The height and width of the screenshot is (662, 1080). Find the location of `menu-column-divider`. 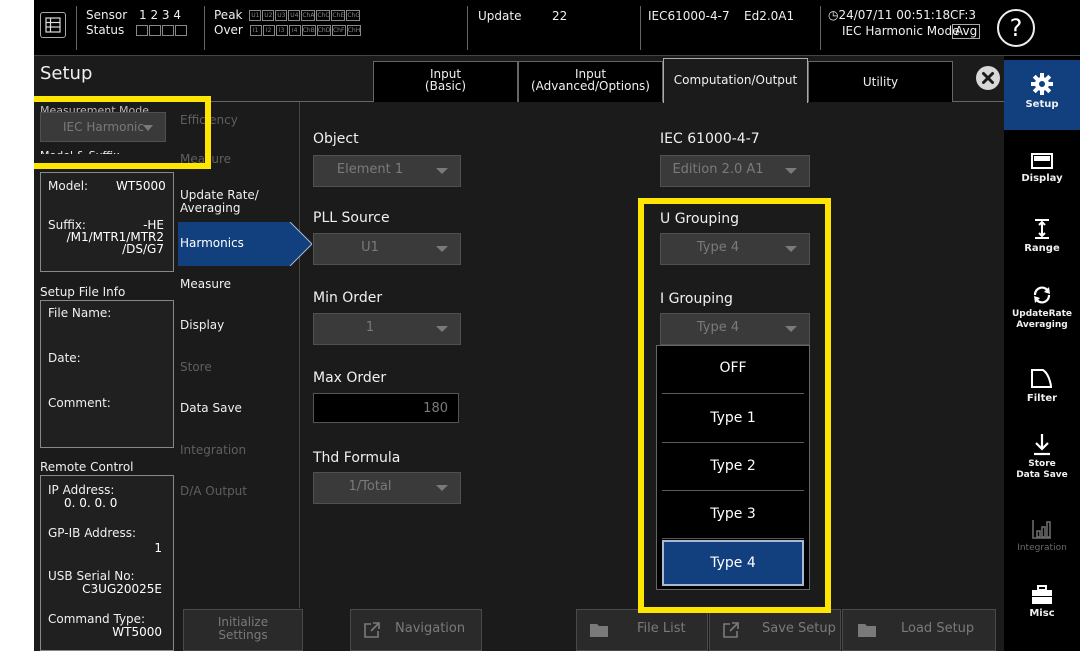

menu-column-divider is located at coordinates (299, 355).